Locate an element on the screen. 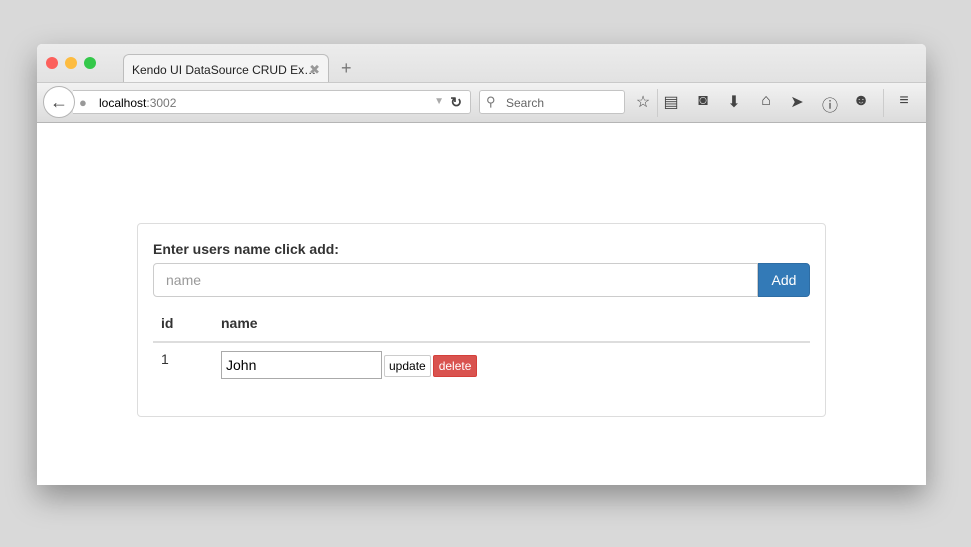 This screenshot has height=547, width=971. back-button: ← is located at coordinates (59, 102).